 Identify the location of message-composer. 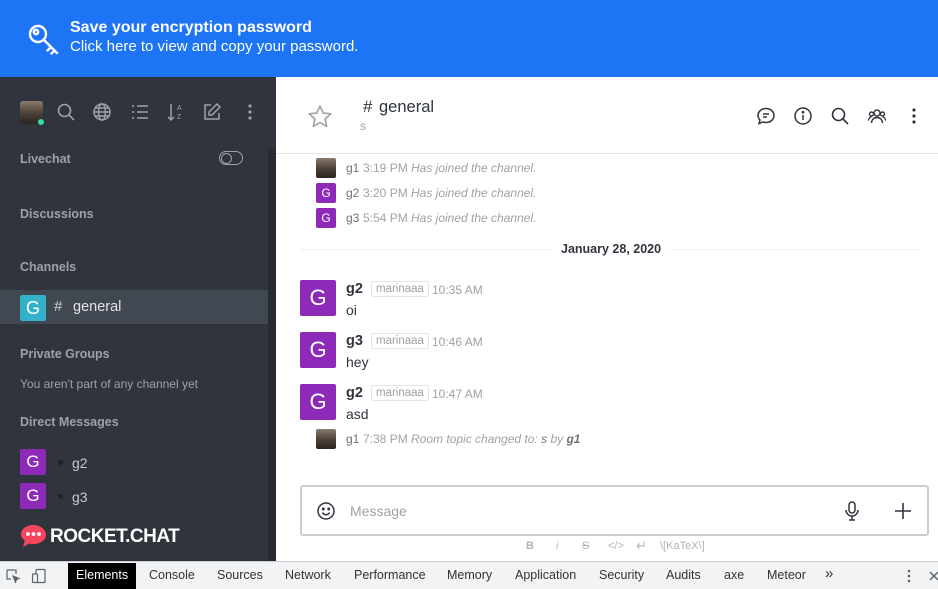
(614, 510).